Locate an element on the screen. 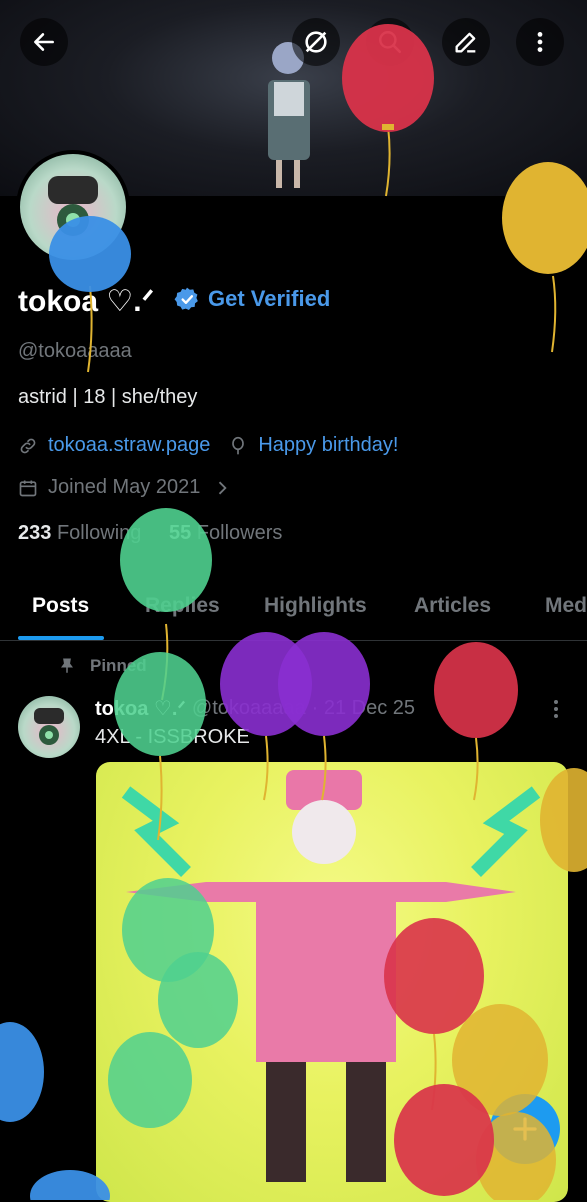 The width and height of the screenshot is (587, 1202). tab-articles: Articles is located at coordinates (452, 606).